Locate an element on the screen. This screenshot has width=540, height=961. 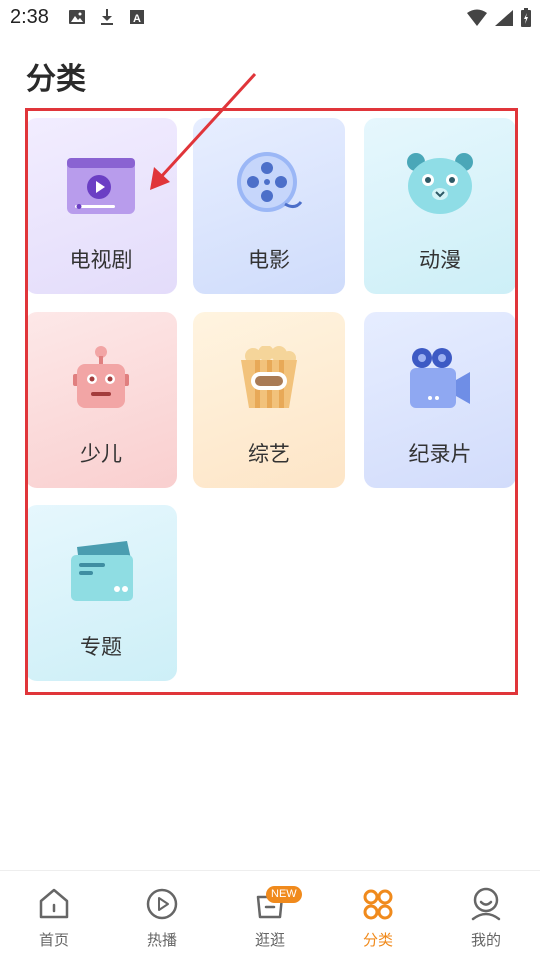
font-icon: A is located at coordinates (137, 17).